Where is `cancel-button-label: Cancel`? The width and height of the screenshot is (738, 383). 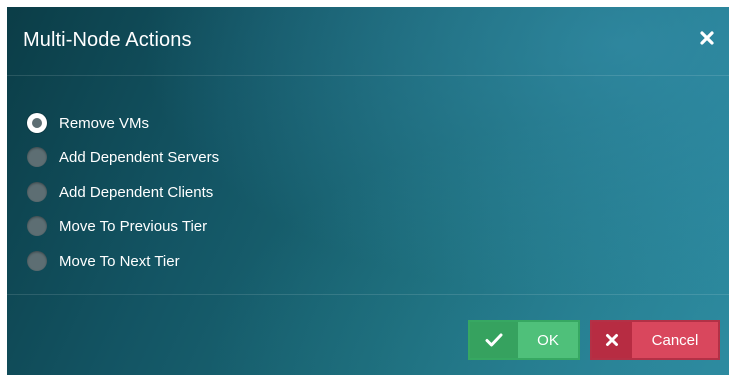
cancel-button-label: Cancel is located at coordinates (675, 340).